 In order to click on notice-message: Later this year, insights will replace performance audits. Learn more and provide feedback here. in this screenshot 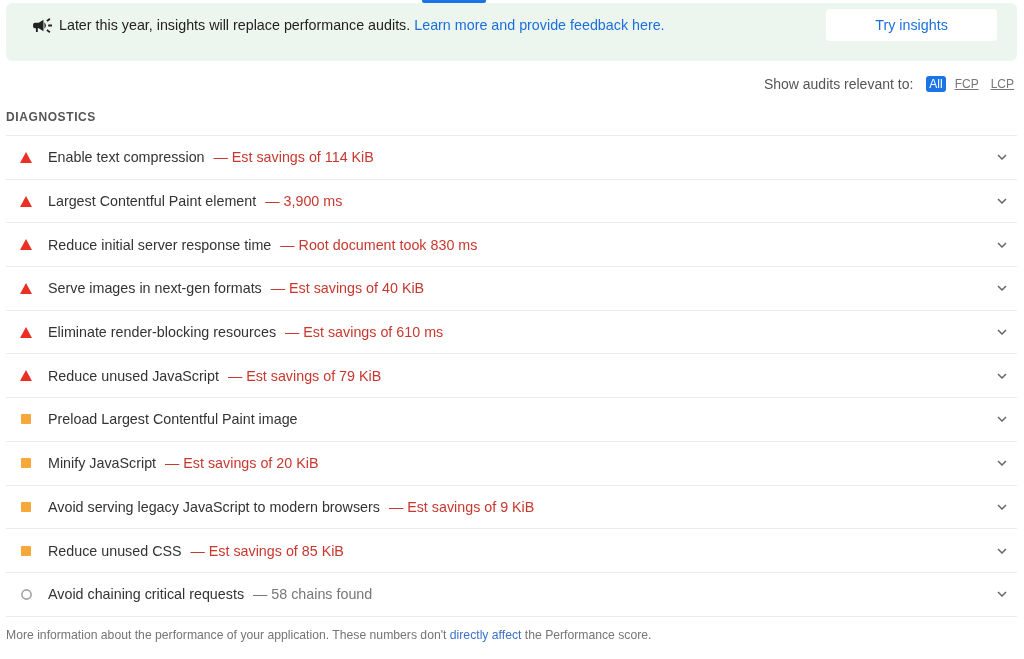, I will do `click(362, 25)`.